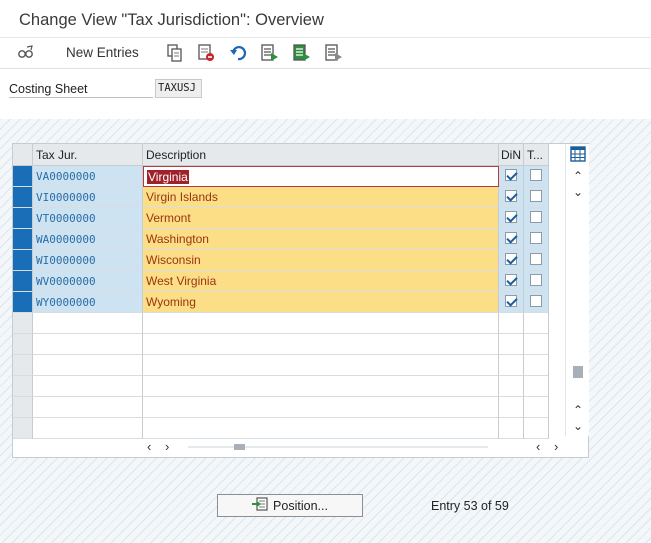 This screenshot has width=651, height=543. What do you see at coordinates (102, 52) in the screenshot?
I see `new-entries-button: New Entries` at bounding box center [102, 52].